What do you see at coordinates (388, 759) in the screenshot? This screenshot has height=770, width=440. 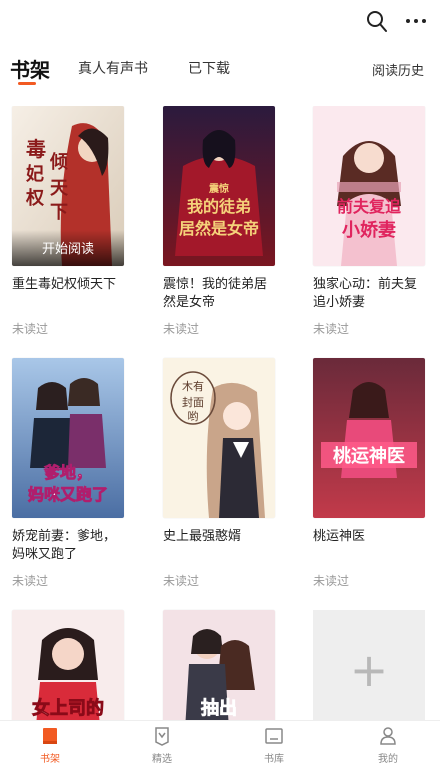 I see `nav-label: 我的` at bounding box center [388, 759].